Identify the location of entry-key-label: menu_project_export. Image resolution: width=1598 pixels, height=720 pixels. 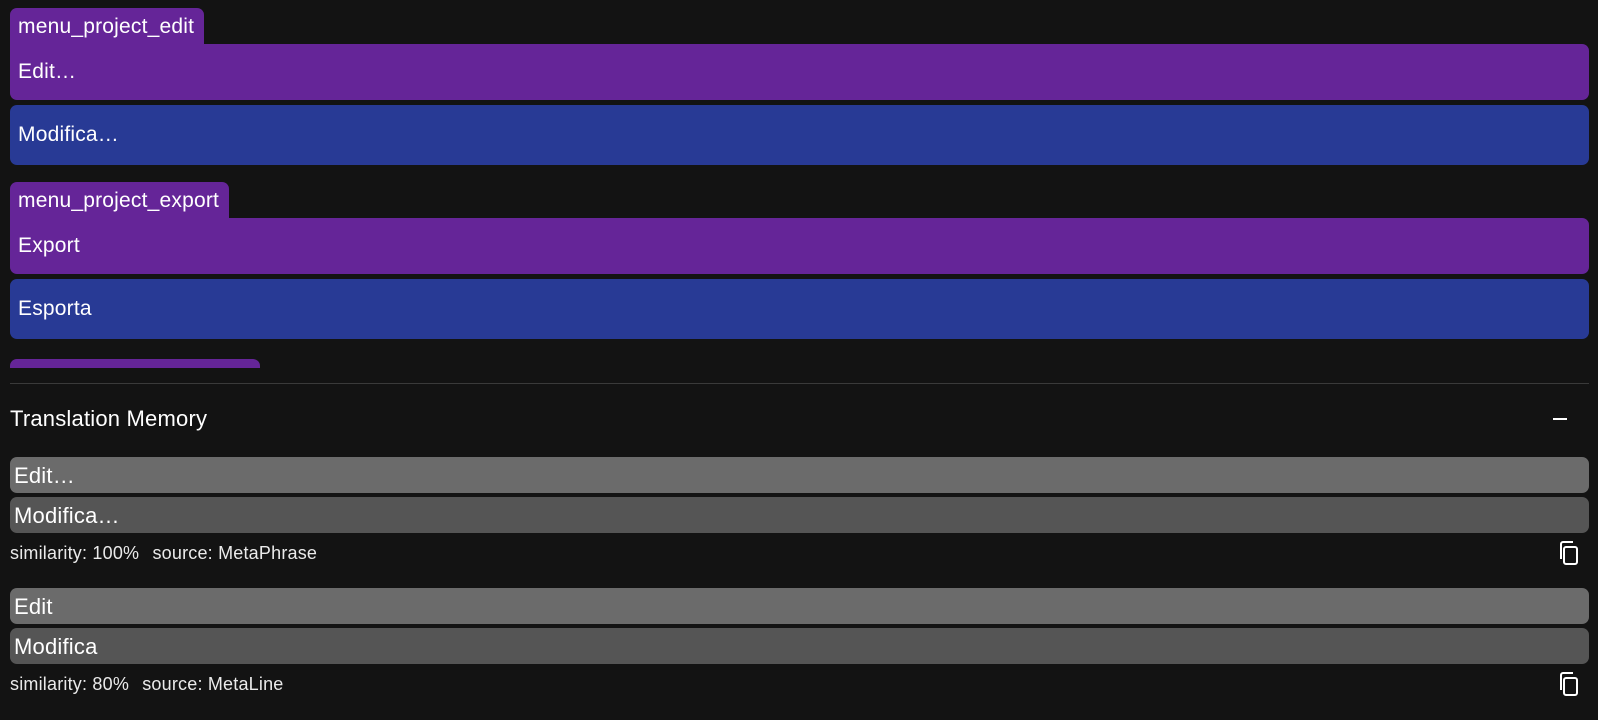
(120, 200).